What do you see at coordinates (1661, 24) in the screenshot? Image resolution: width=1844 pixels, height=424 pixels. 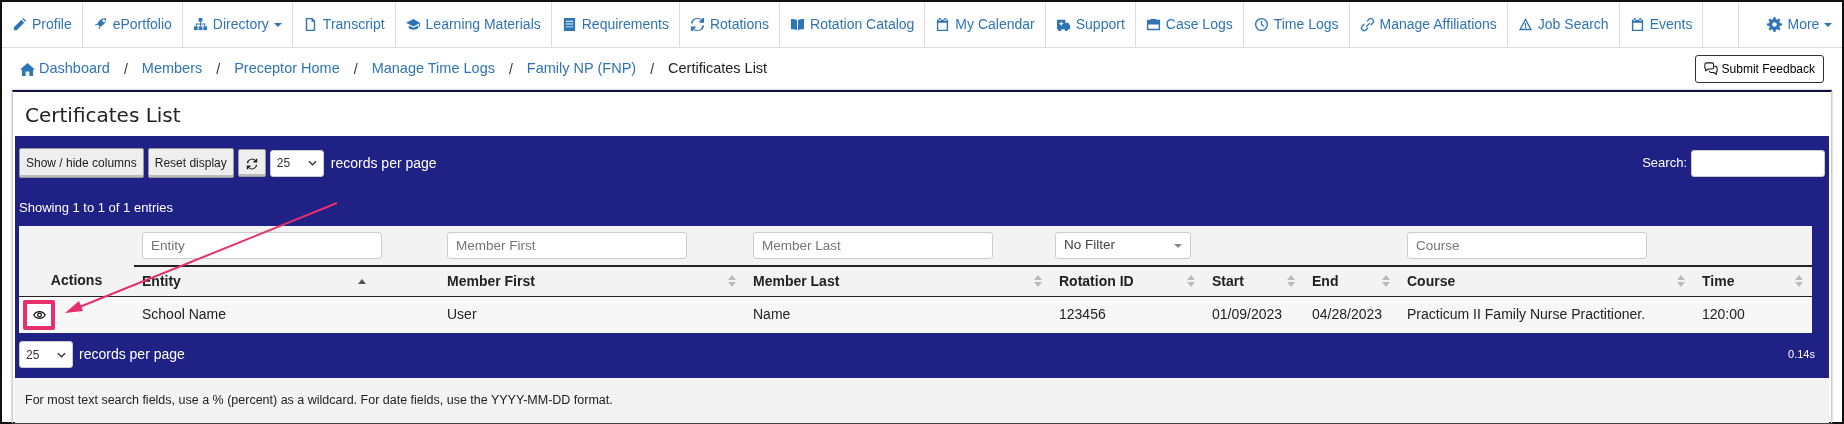 I see `nav-link: Events` at bounding box center [1661, 24].